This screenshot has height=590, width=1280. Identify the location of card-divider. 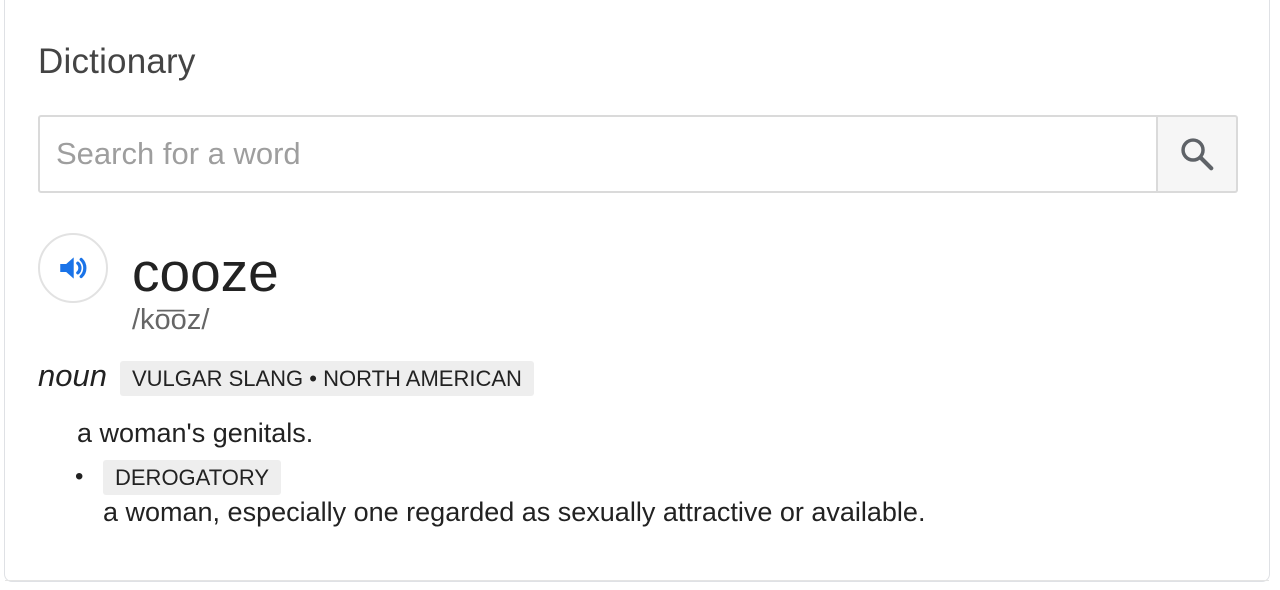
(637, 580).